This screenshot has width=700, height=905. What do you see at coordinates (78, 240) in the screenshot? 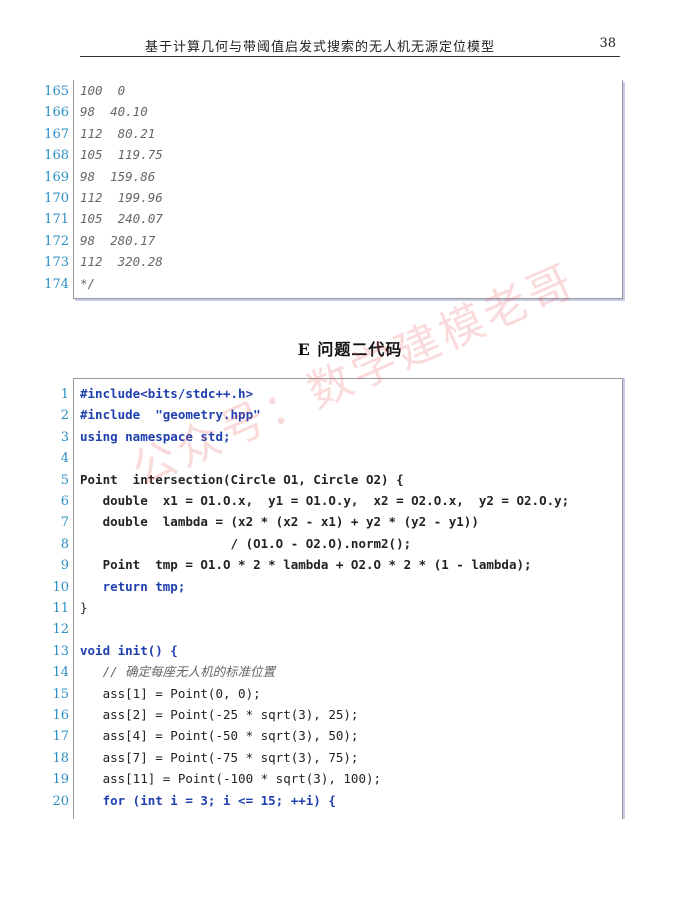
I see `code-line: 172 98 280.17` at bounding box center [78, 240].